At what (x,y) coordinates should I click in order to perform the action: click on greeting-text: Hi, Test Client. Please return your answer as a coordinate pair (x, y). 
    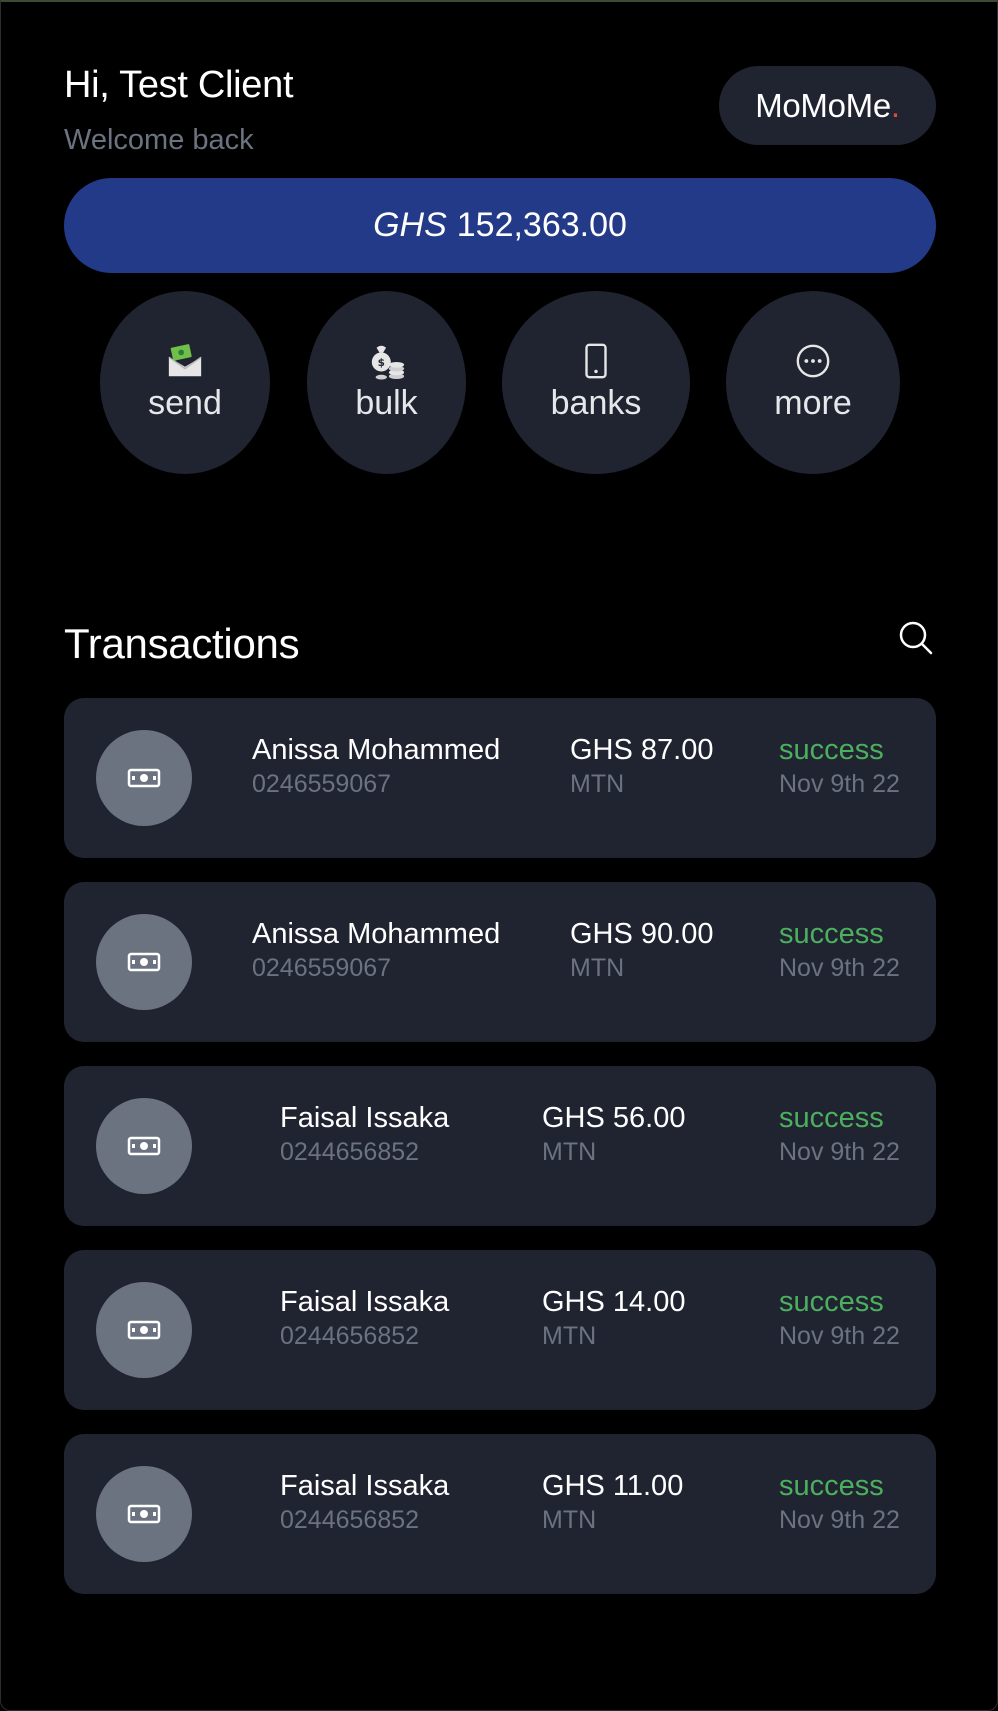
    Looking at the image, I should click on (179, 85).